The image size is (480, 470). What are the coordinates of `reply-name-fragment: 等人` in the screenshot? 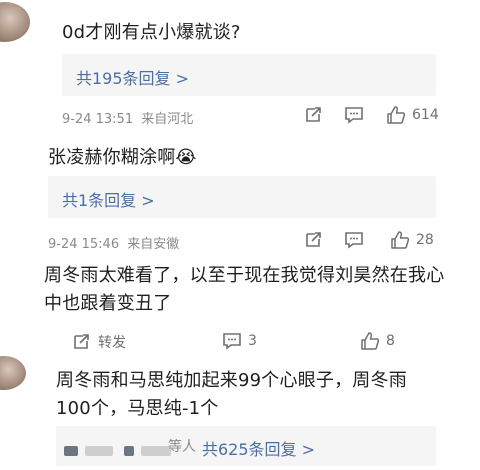 It's located at (182, 447).